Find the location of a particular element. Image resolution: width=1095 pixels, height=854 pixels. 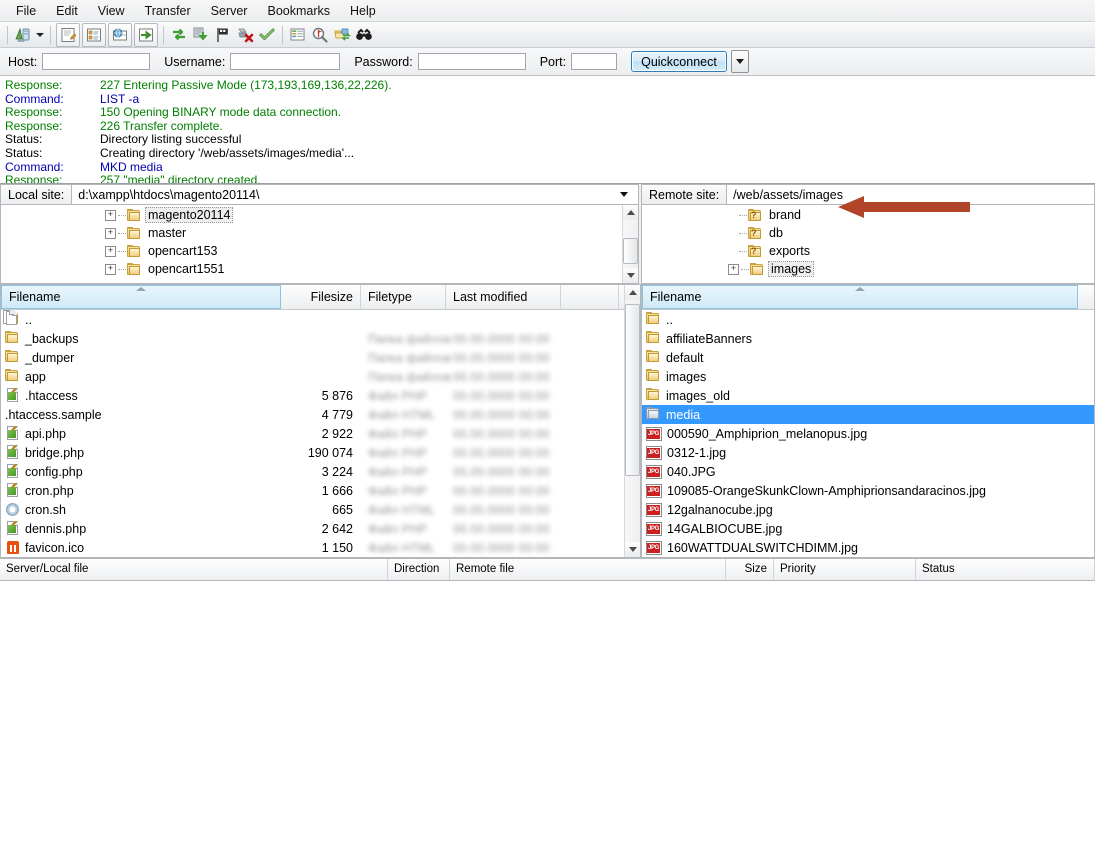

menu-item-bookmarks: Bookmarks is located at coordinates (298, 11).